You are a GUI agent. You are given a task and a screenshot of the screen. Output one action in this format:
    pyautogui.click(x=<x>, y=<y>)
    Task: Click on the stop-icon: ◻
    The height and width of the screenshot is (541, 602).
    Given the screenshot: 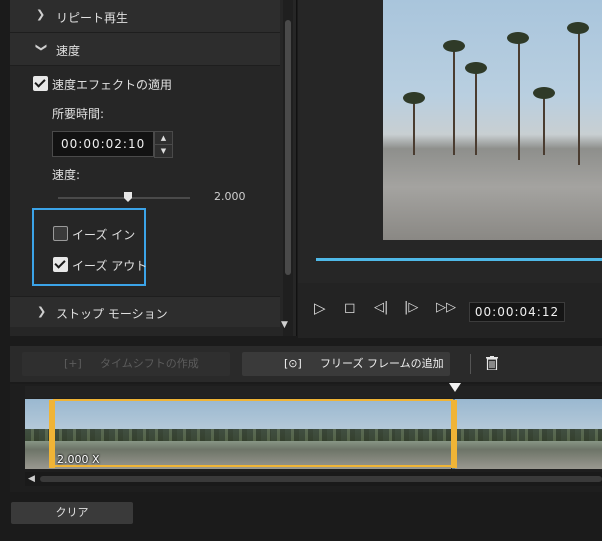 What is the action you would take?
    pyautogui.click(x=350, y=308)
    